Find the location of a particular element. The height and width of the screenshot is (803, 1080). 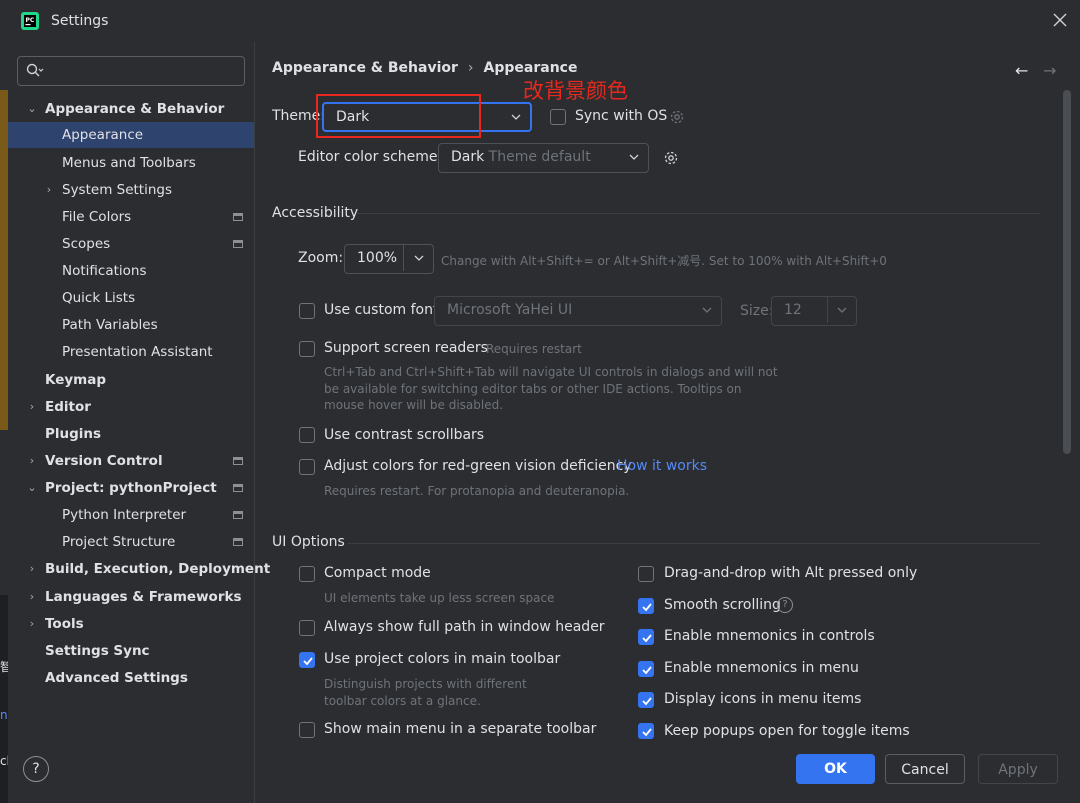

smooth-scrolling-checkbox is located at coordinates (646, 606).